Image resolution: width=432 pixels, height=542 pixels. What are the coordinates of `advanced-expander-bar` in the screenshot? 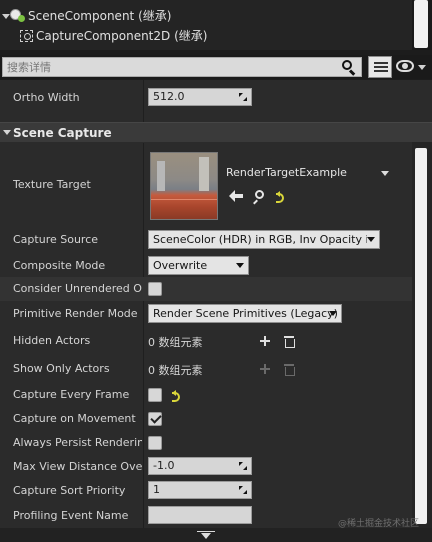 It's located at (216, 535).